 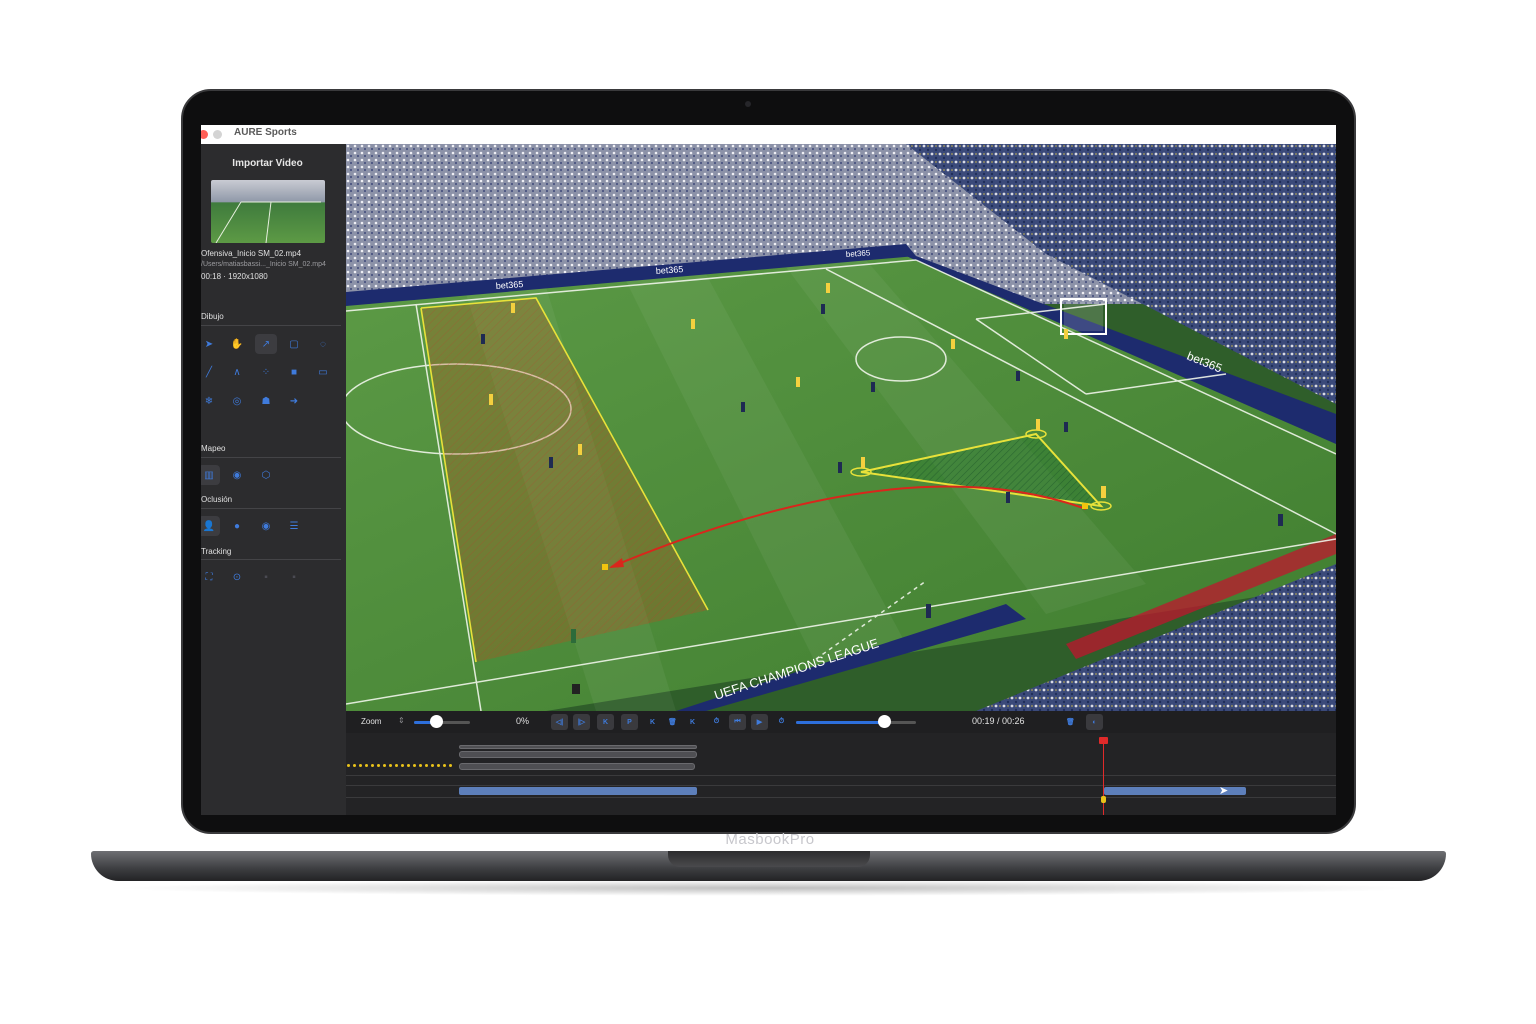 I want to click on section-mapeo-title: Mapeo, so click(x=213, y=448).